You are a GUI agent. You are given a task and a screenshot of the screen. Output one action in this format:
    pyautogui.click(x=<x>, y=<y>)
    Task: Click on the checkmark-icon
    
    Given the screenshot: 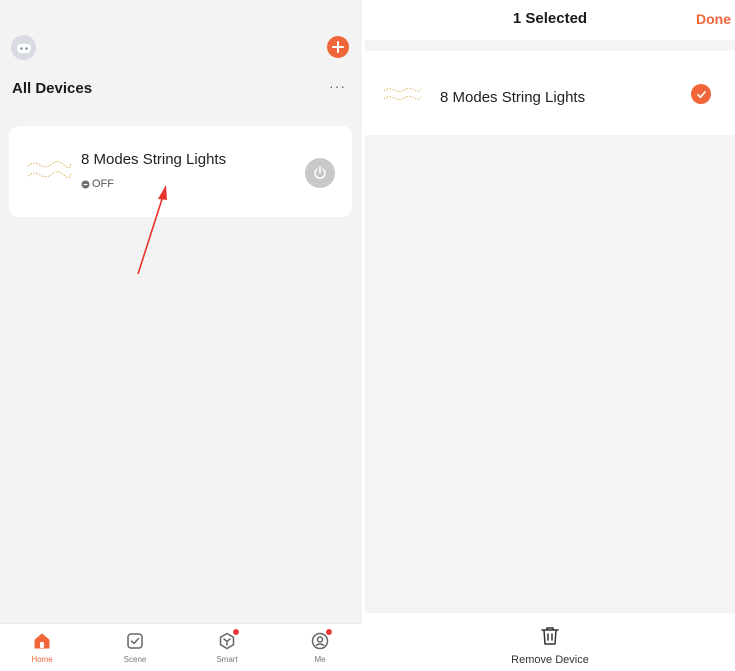 What is the action you would take?
    pyautogui.click(x=701, y=94)
    